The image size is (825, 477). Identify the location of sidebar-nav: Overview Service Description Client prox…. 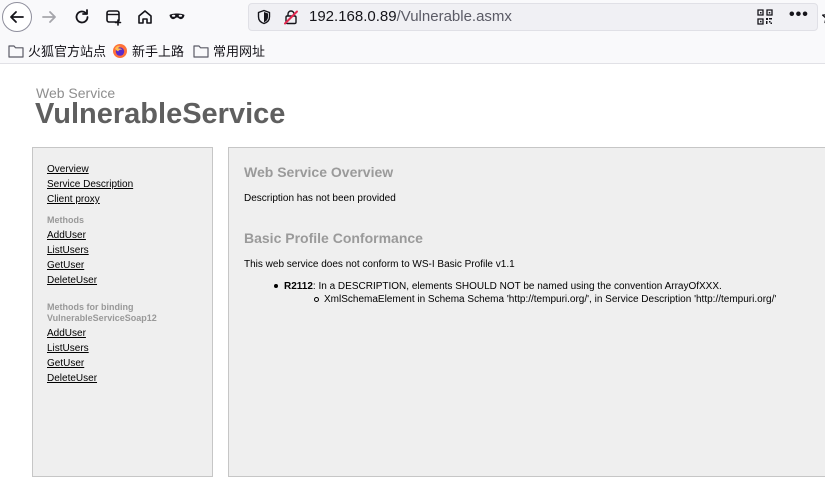
(102, 274).